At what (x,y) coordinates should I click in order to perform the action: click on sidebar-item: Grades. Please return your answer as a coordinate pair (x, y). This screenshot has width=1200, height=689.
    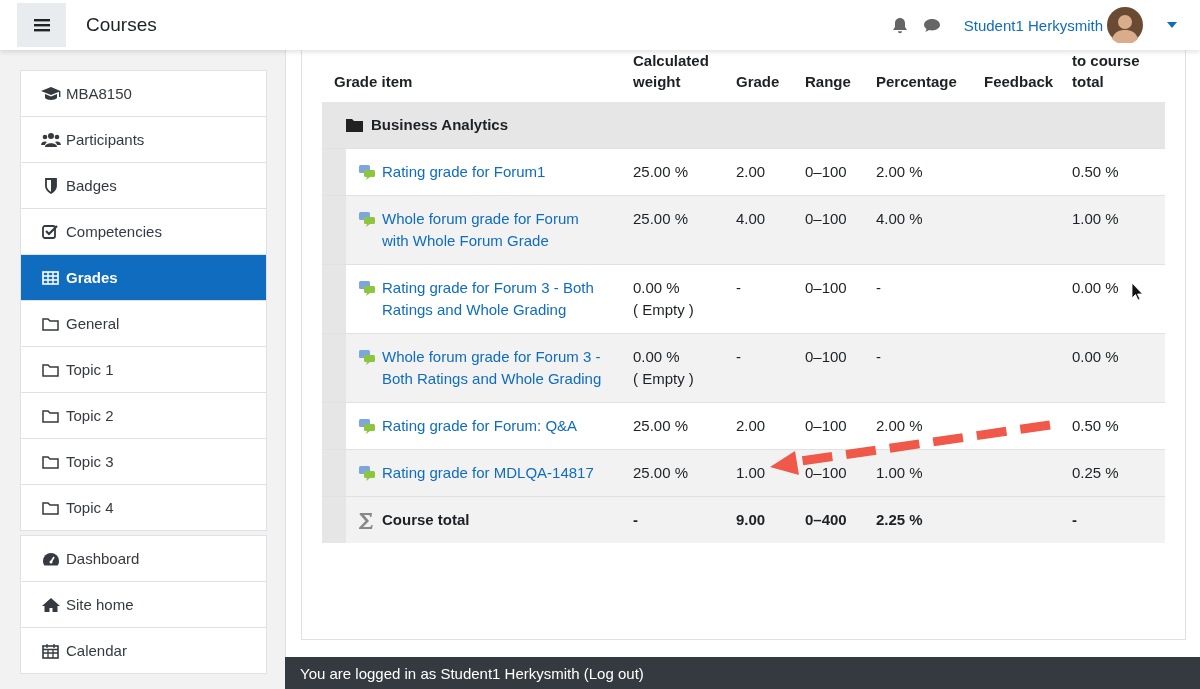
    Looking at the image, I should click on (143, 277).